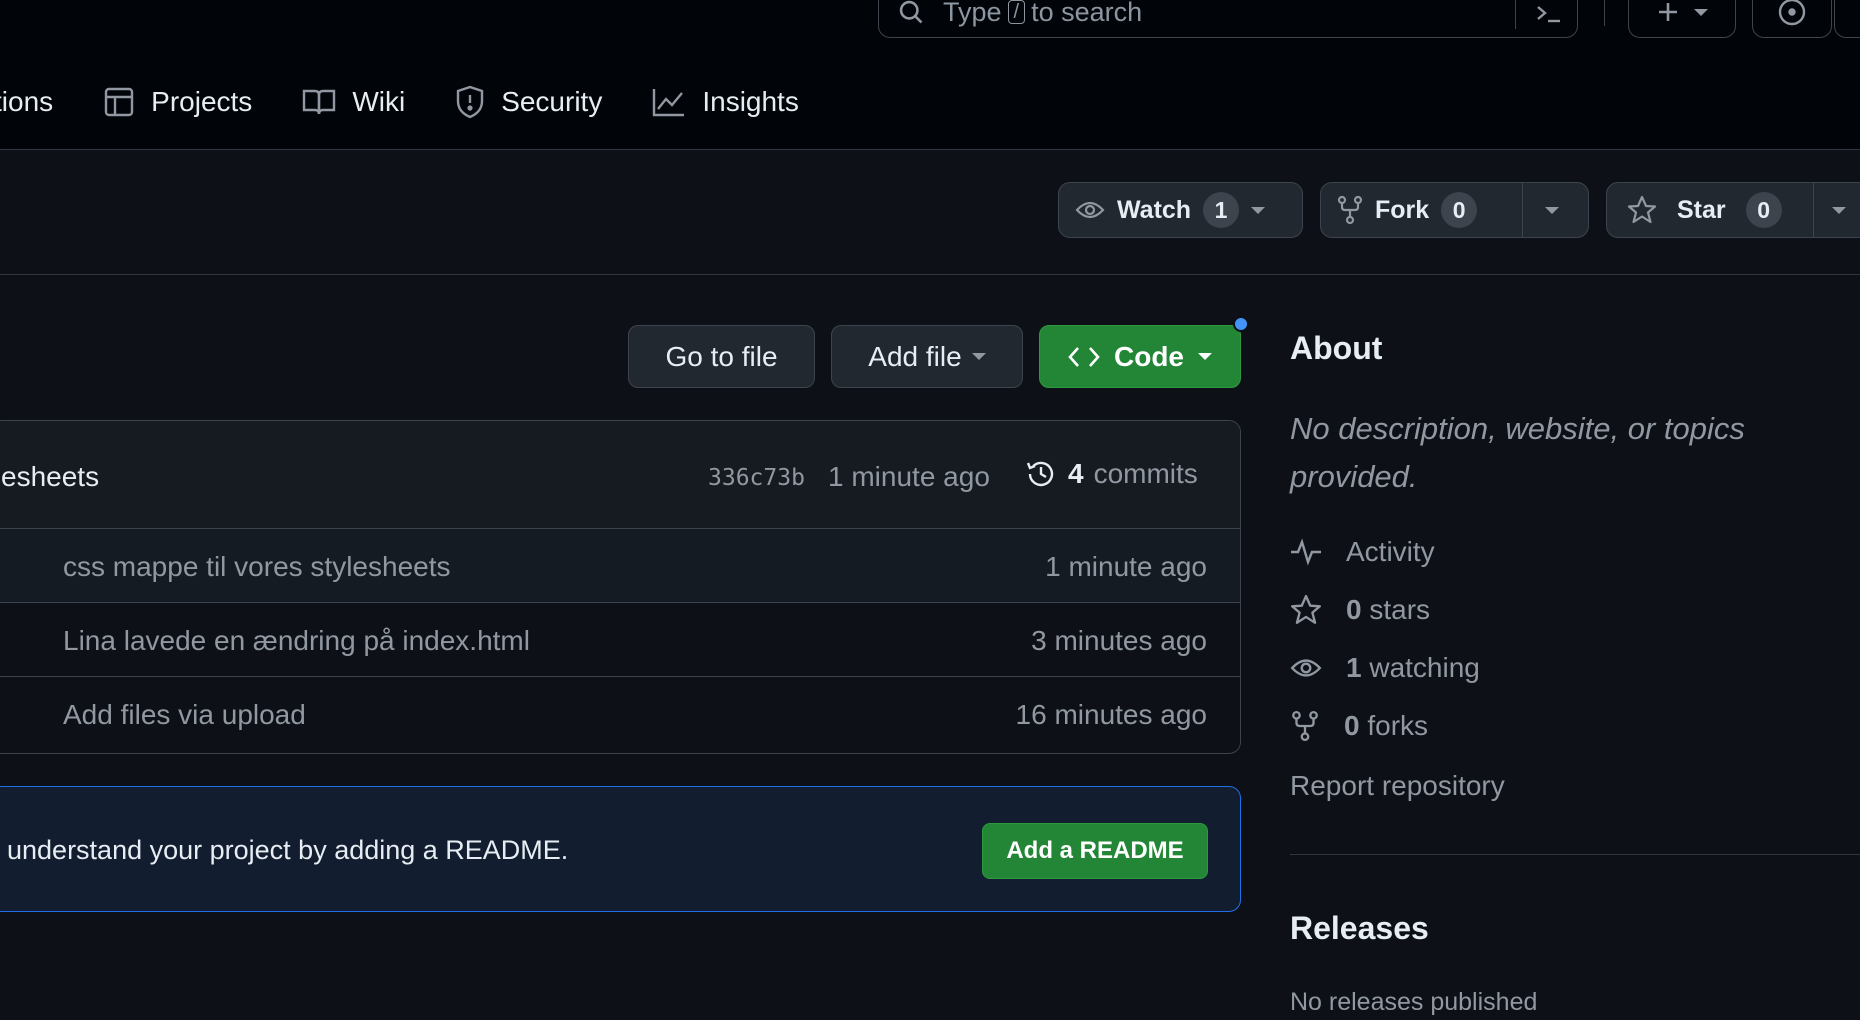 The image size is (1860, 1020). I want to click on search-shortcut-key: /, so click(1016, 12).